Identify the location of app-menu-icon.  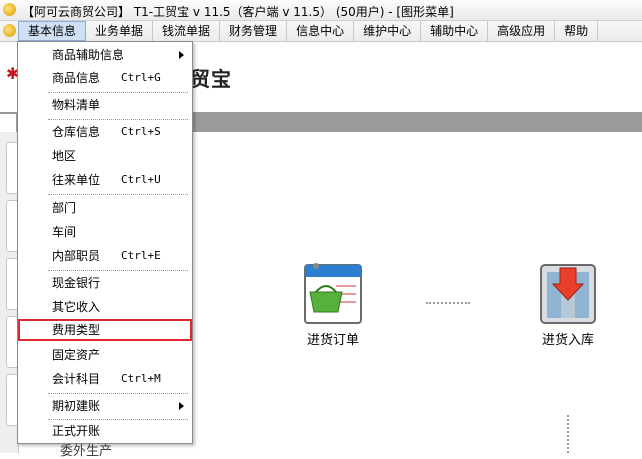
(9, 30).